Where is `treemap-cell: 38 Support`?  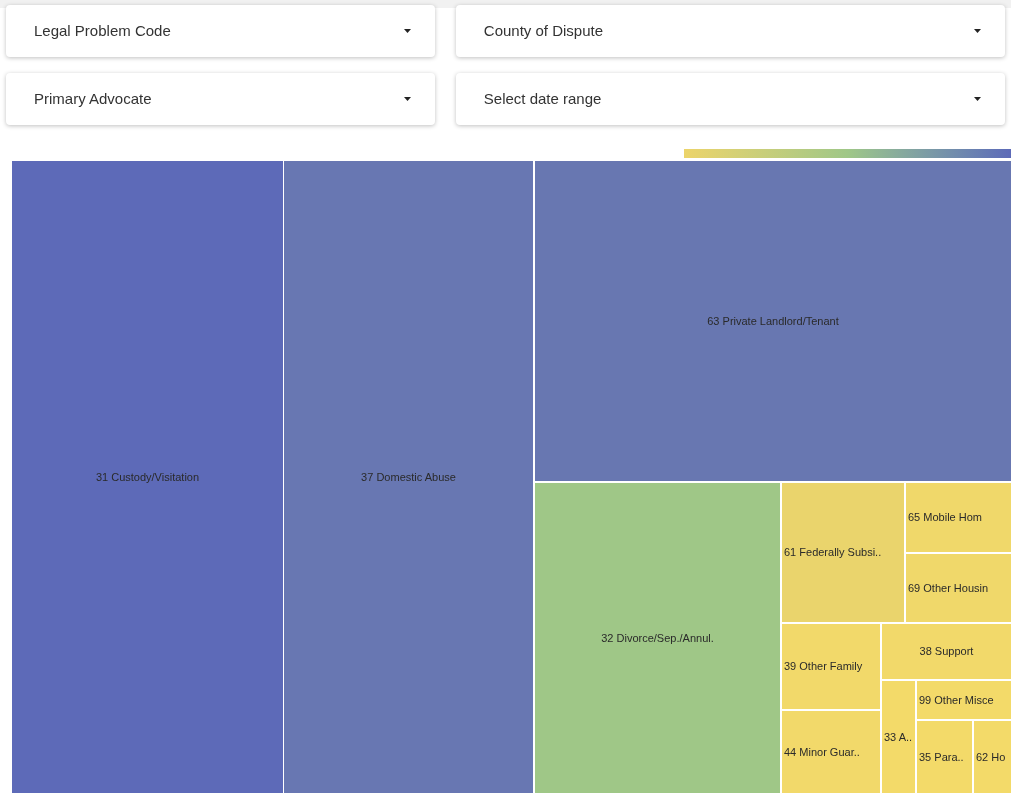
treemap-cell: 38 Support is located at coordinates (946, 651).